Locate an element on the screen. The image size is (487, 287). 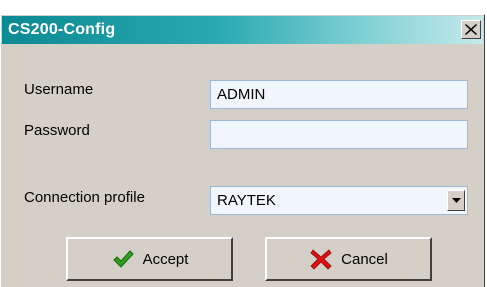
connection-profile-select: RAYTEK is located at coordinates (339, 200).